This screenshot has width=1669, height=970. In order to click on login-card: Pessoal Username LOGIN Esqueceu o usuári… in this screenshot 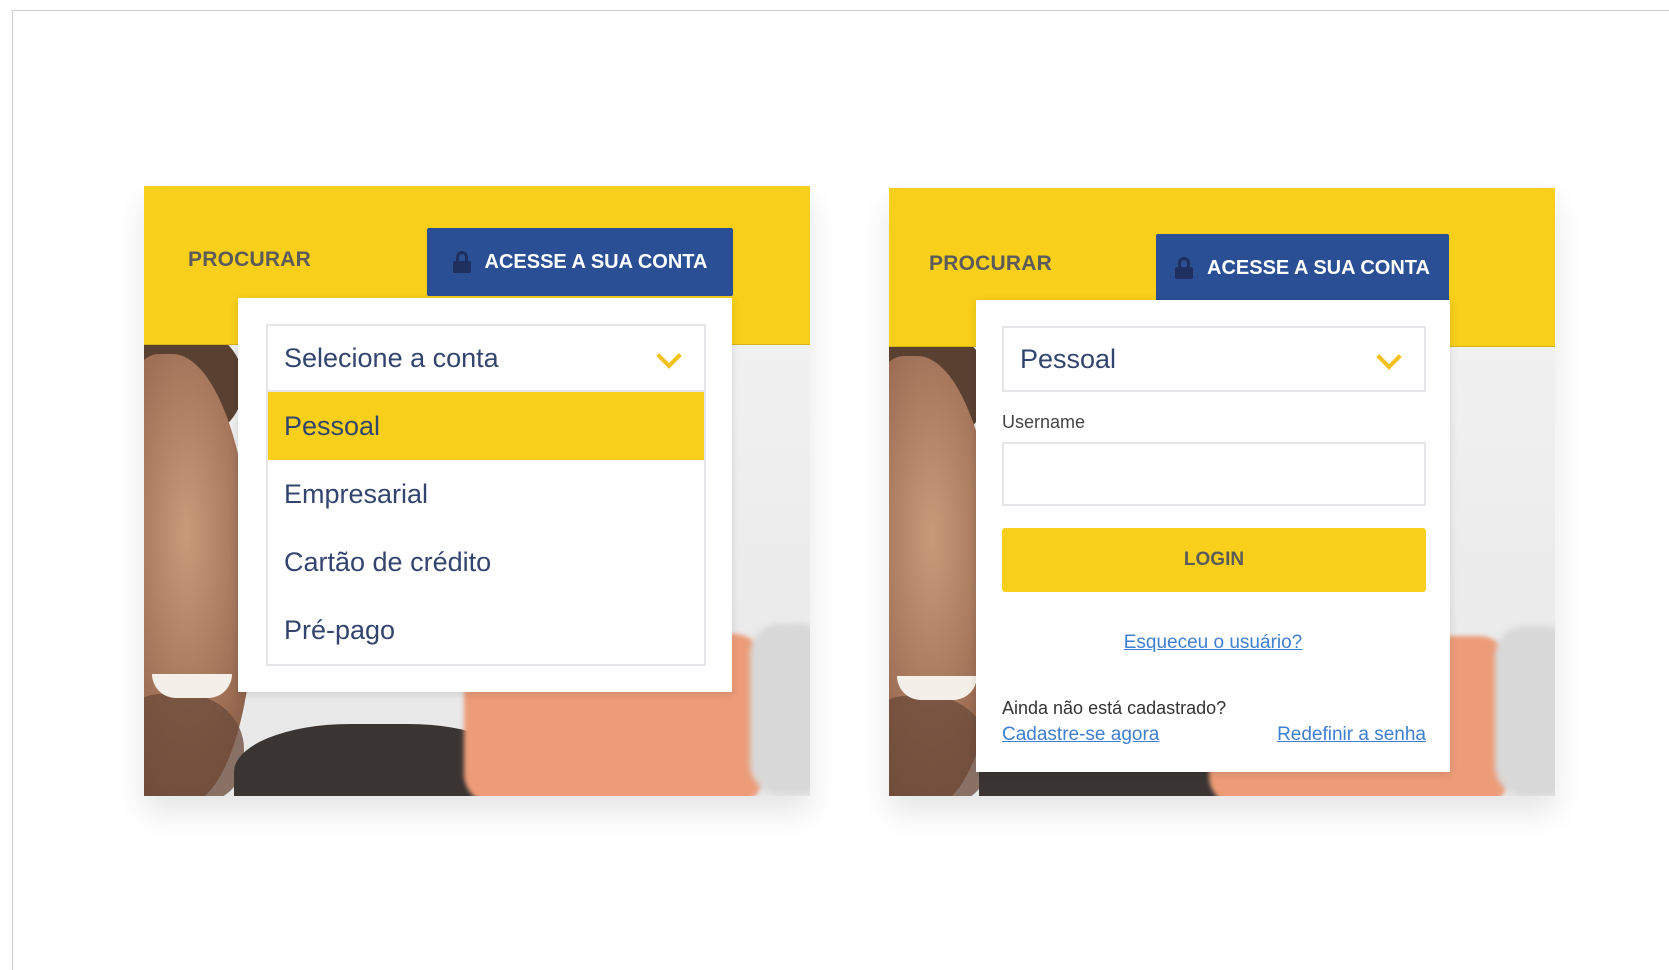, I will do `click(1213, 536)`.